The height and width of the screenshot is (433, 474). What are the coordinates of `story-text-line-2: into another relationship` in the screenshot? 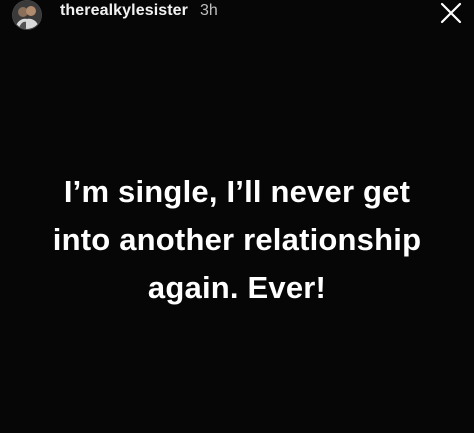 It's located at (237, 239).